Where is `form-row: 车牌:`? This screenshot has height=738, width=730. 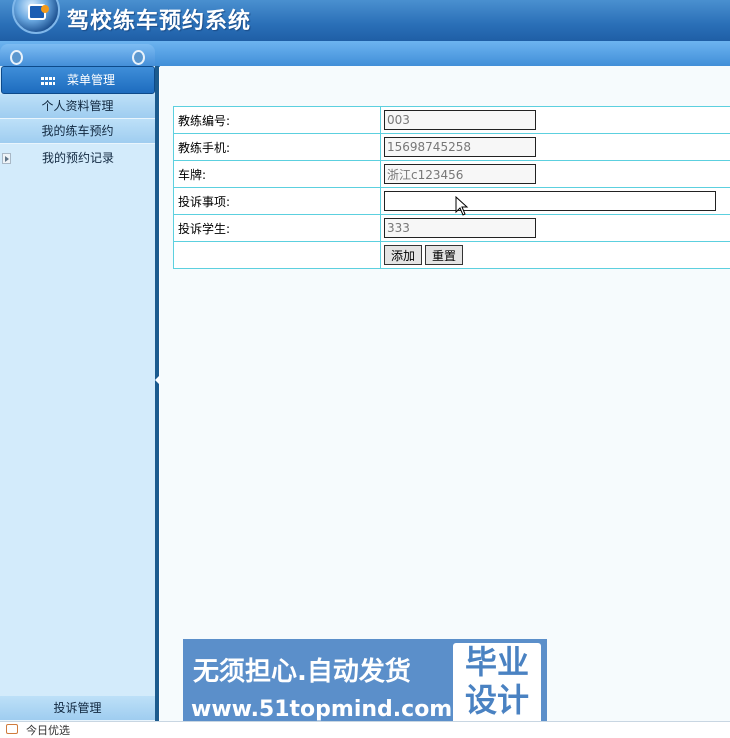 form-row: 车牌: is located at coordinates (452, 174).